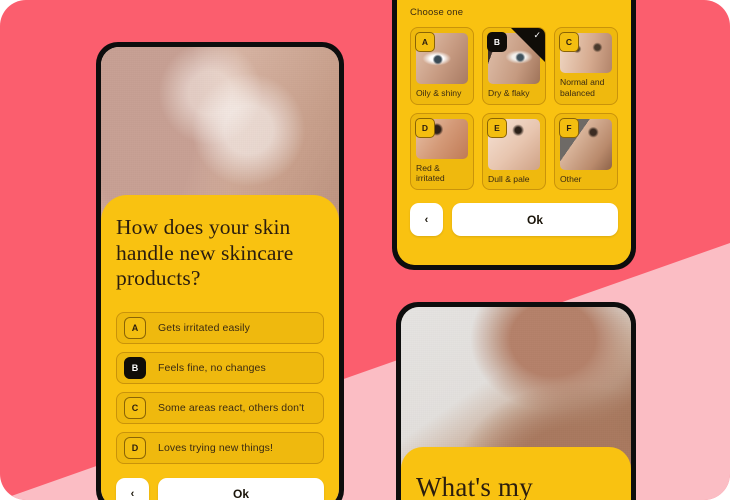 The width and height of the screenshot is (730, 500). I want to click on option-row-a: A Gets irritated easily, so click(220, 327).